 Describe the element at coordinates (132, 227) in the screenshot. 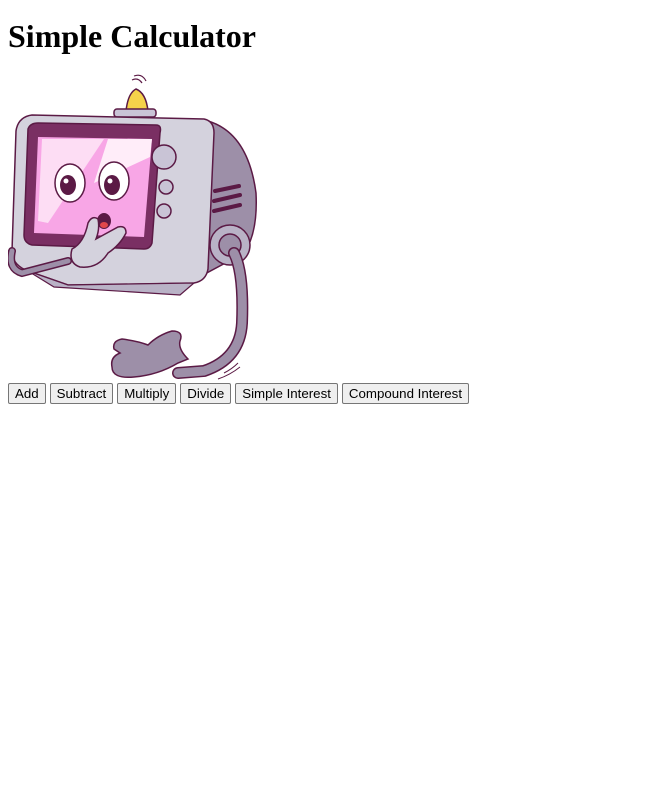

I see `calculator-robot-illustration` at that location.